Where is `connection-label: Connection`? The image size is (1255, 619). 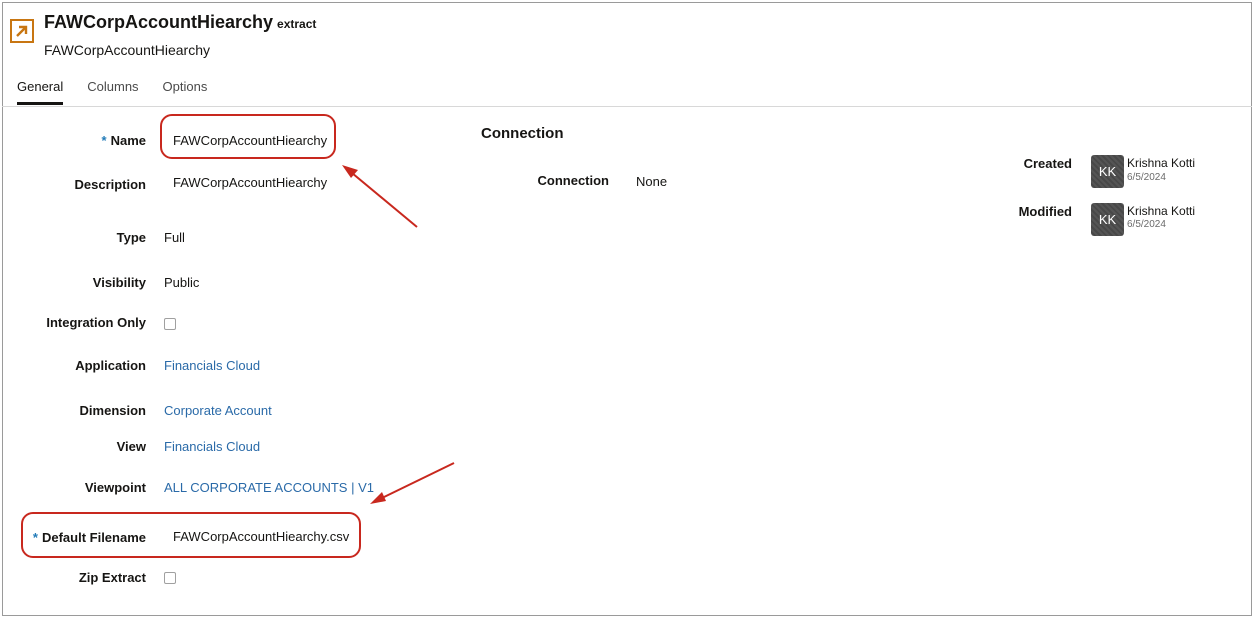 connection-label: Connection is located at coordinates (573, 180).